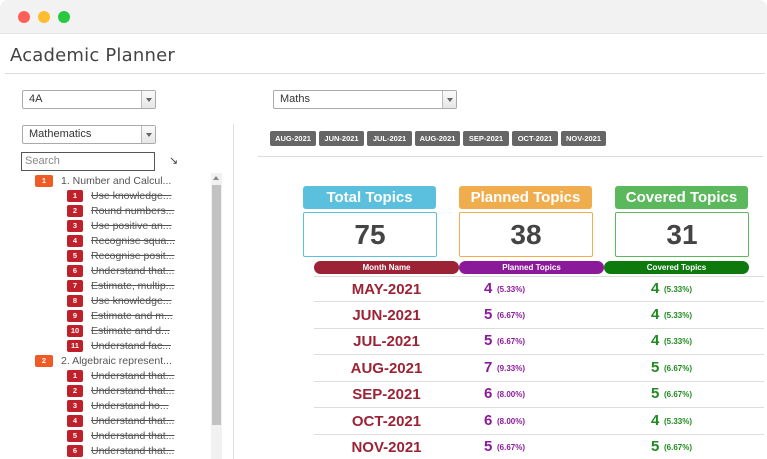  What do you see at coordinates (386, 447) in the screenshot?
I see `month-name-cell: NOV-2021` at bounding box center [386, 447].